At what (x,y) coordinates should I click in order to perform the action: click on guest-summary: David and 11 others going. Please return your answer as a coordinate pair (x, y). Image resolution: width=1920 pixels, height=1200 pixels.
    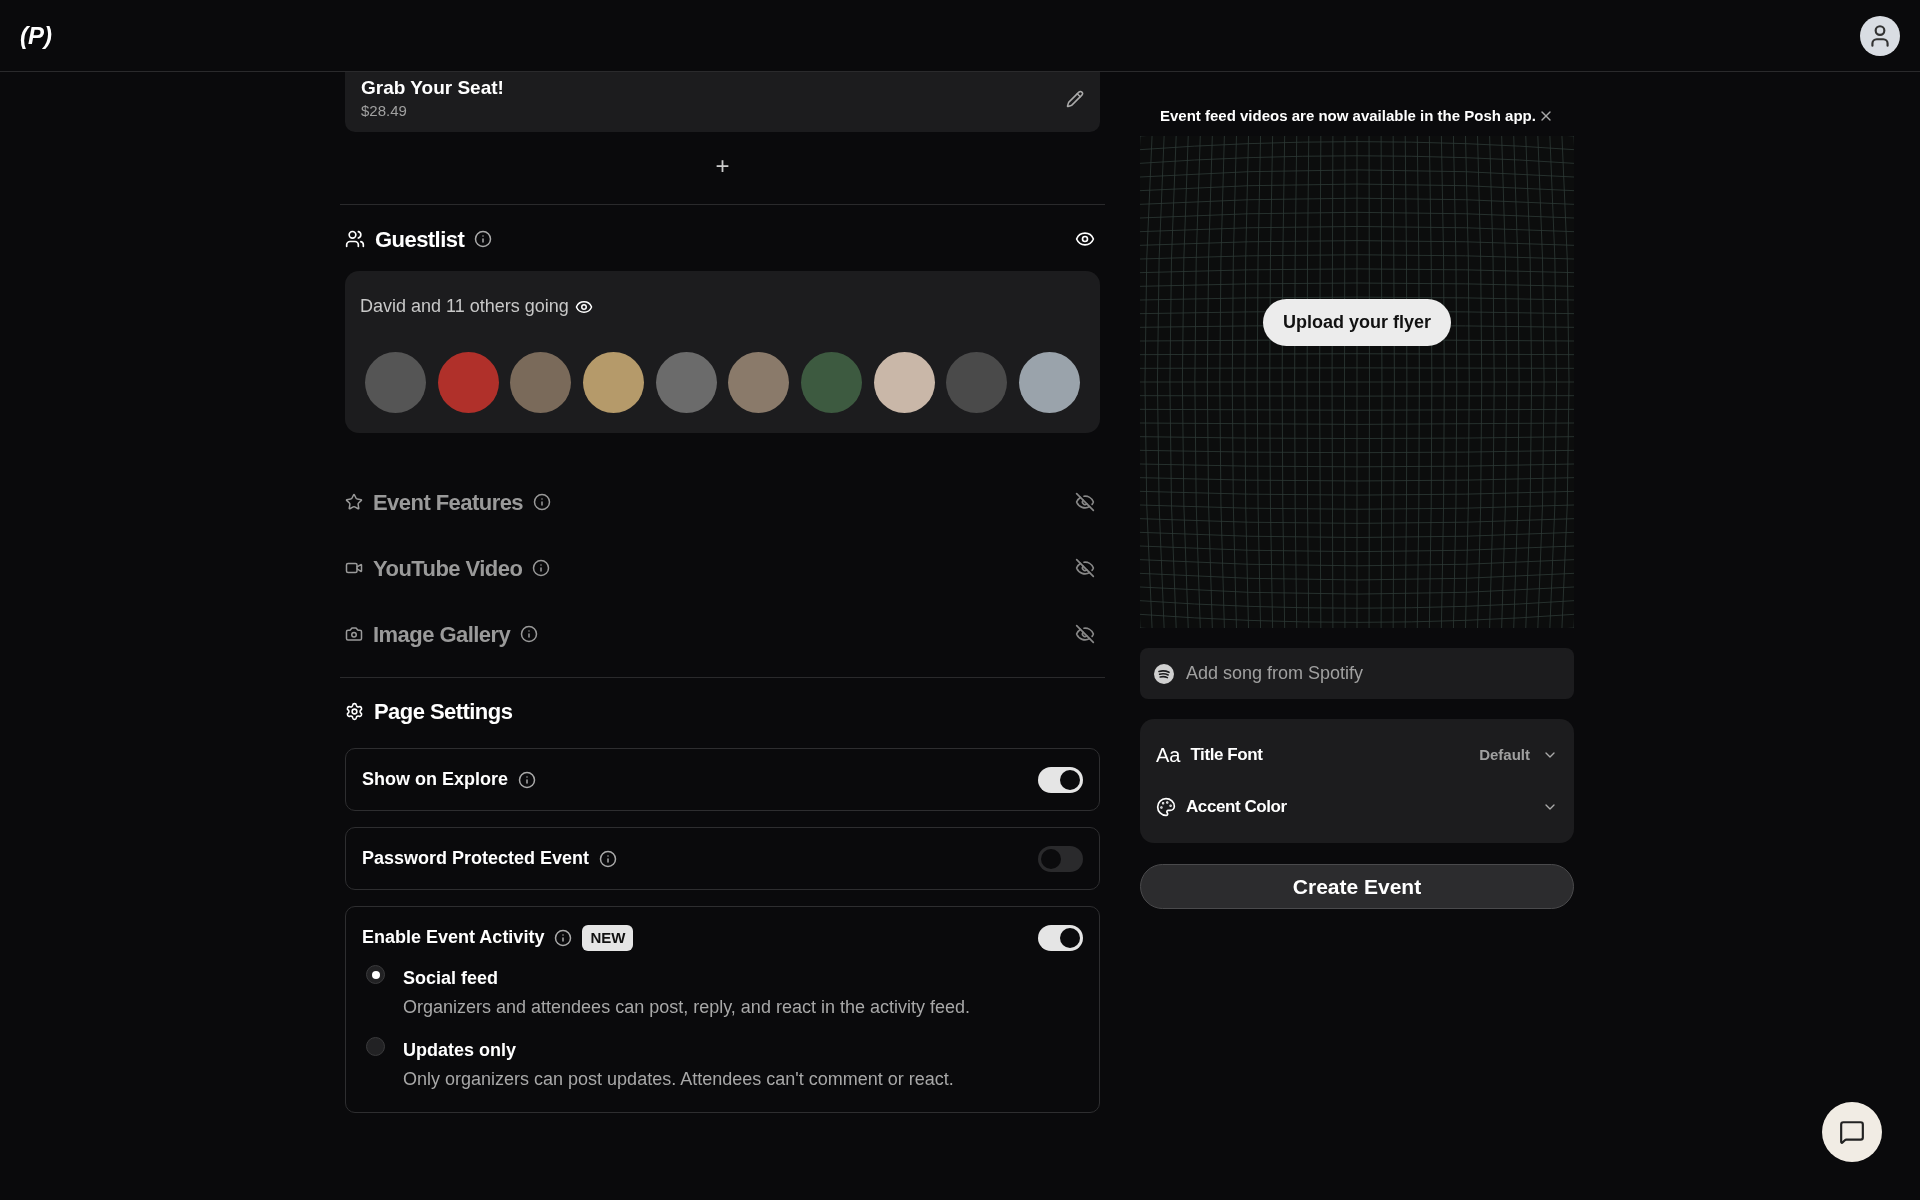
    Looking at the image, I should click on (464, 307).